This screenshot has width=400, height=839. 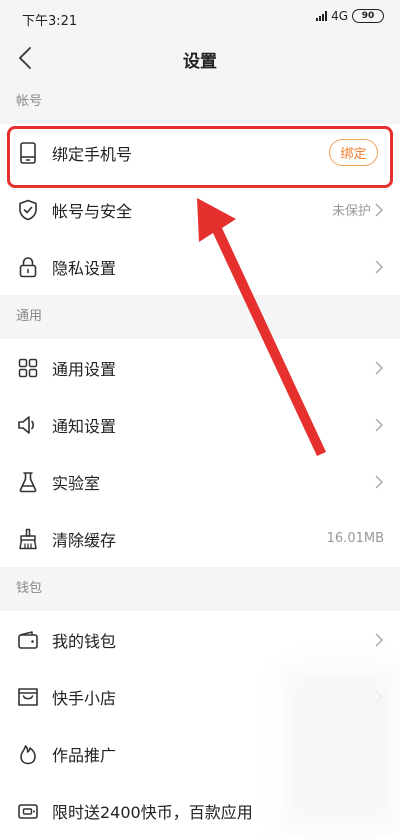 I want to click on header: 设置, so click(x=200, y=58).